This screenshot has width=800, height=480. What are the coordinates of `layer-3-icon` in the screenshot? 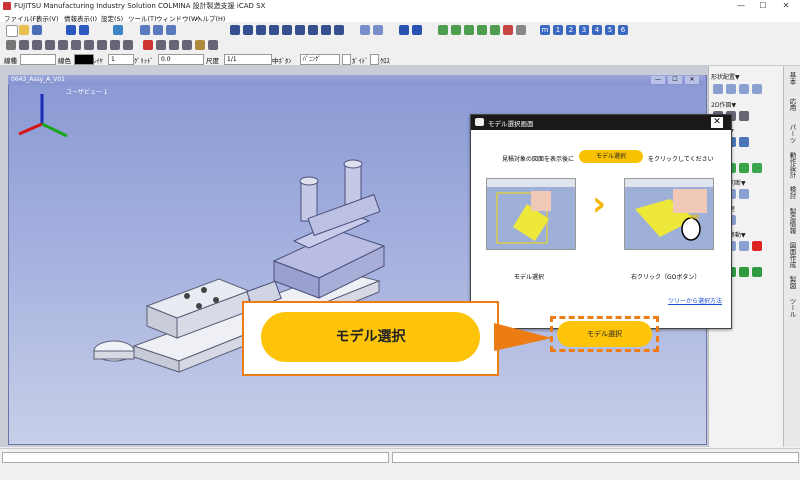 It's located at (469, 30).